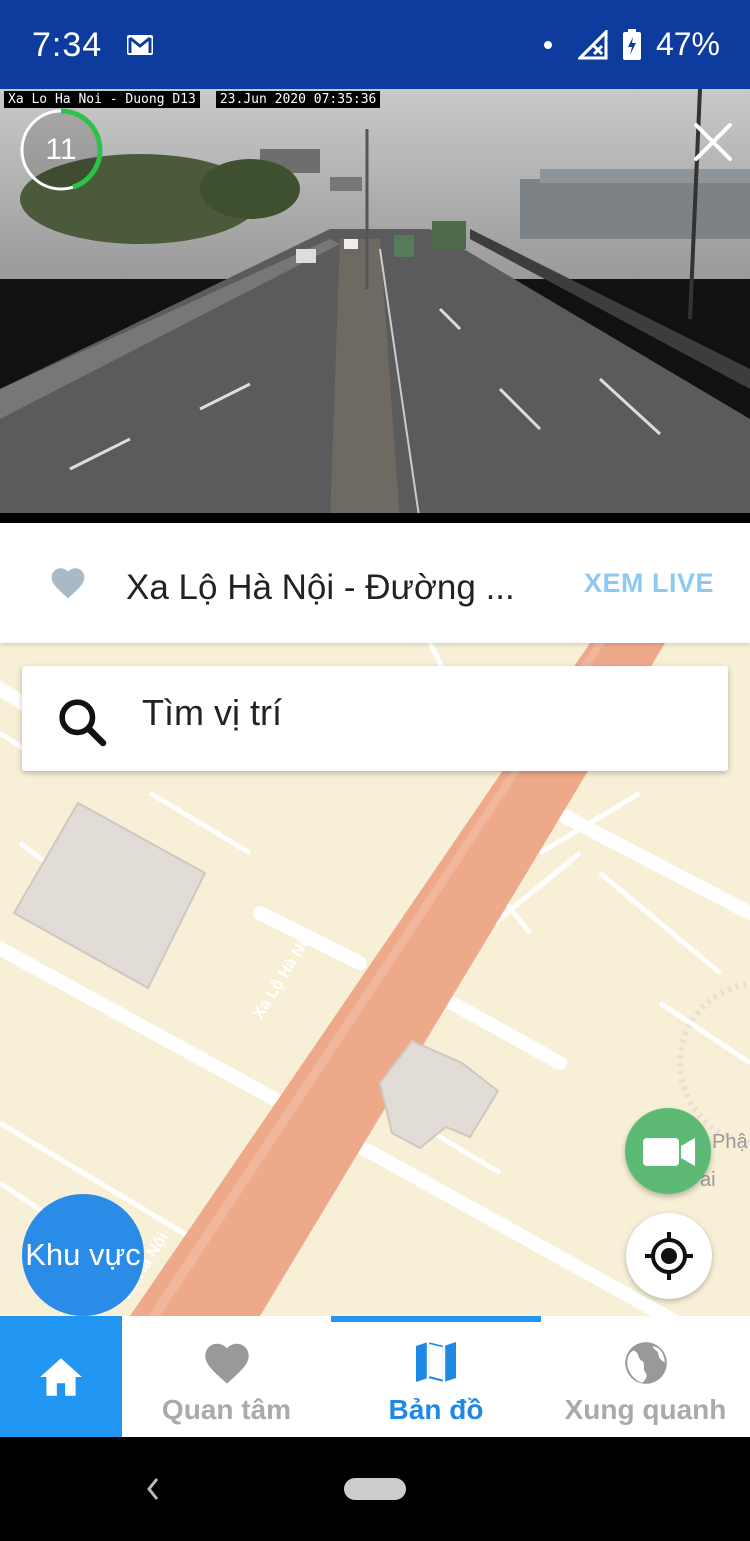 The image size is (750, 1541). What do you see at coordinates (436, 1409) in the screenshot?
I see `nav-map-label: Bản đồ` at bounding box center [436, 1409].